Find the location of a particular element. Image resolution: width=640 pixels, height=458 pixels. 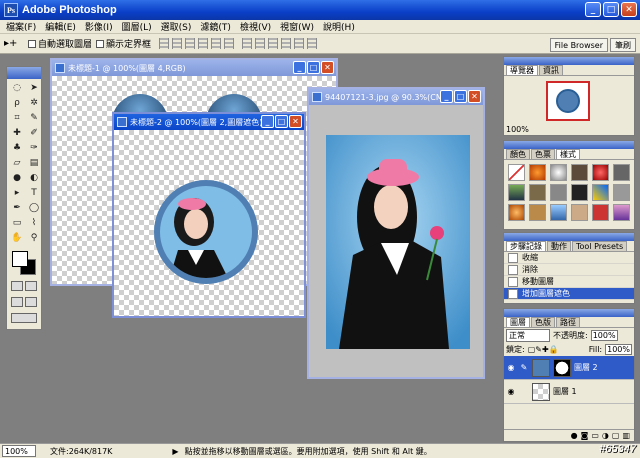

doc1-maximize-button: □ is located at coordinates (313, 67).